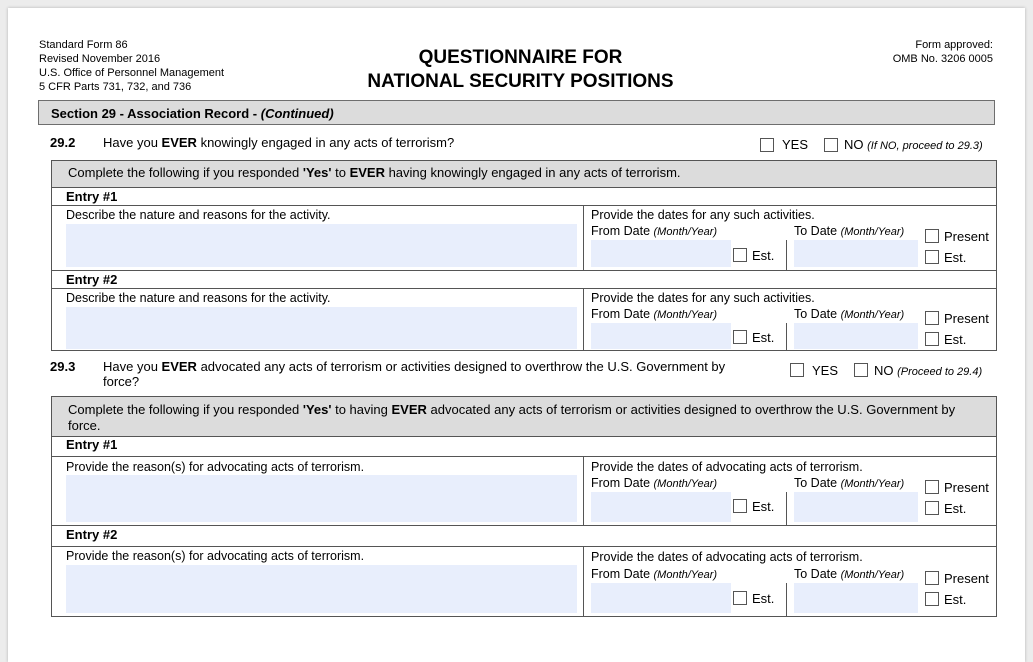 This screenshot has height=662, width=1033. What do you see at coordinates (825, 370) in the screenshot?
I see `yes-label-29-3: YES` at bounding box center [825, 370].